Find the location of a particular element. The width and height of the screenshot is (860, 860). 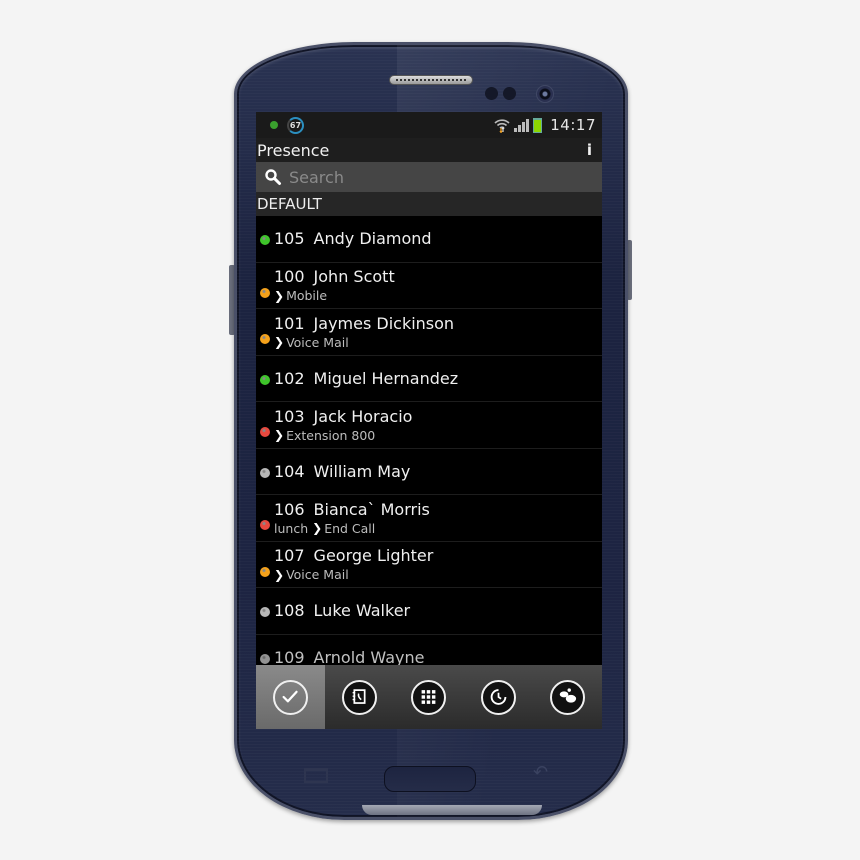

contact-extension: 106 is located at coordinates (289, 509).